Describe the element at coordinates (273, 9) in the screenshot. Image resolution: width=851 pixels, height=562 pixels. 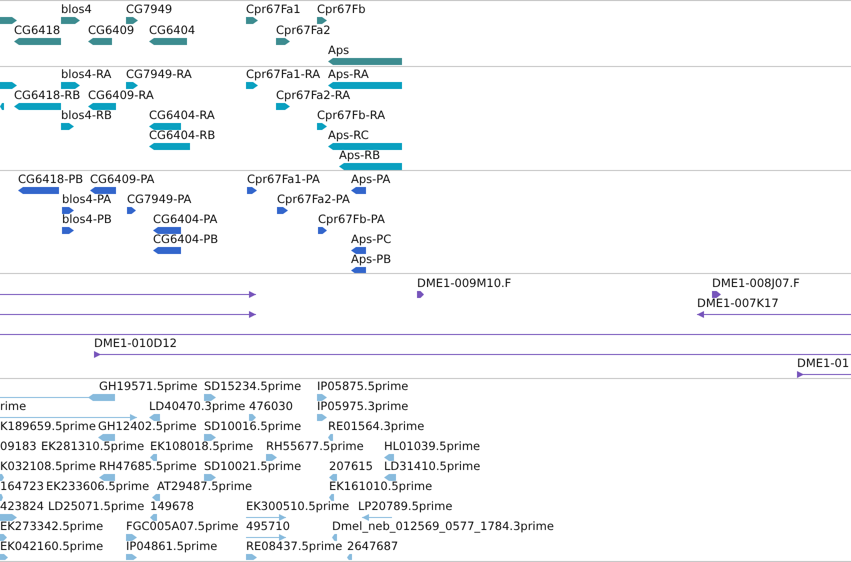
I see `feature-label: Cpr67Fa1` at that location.